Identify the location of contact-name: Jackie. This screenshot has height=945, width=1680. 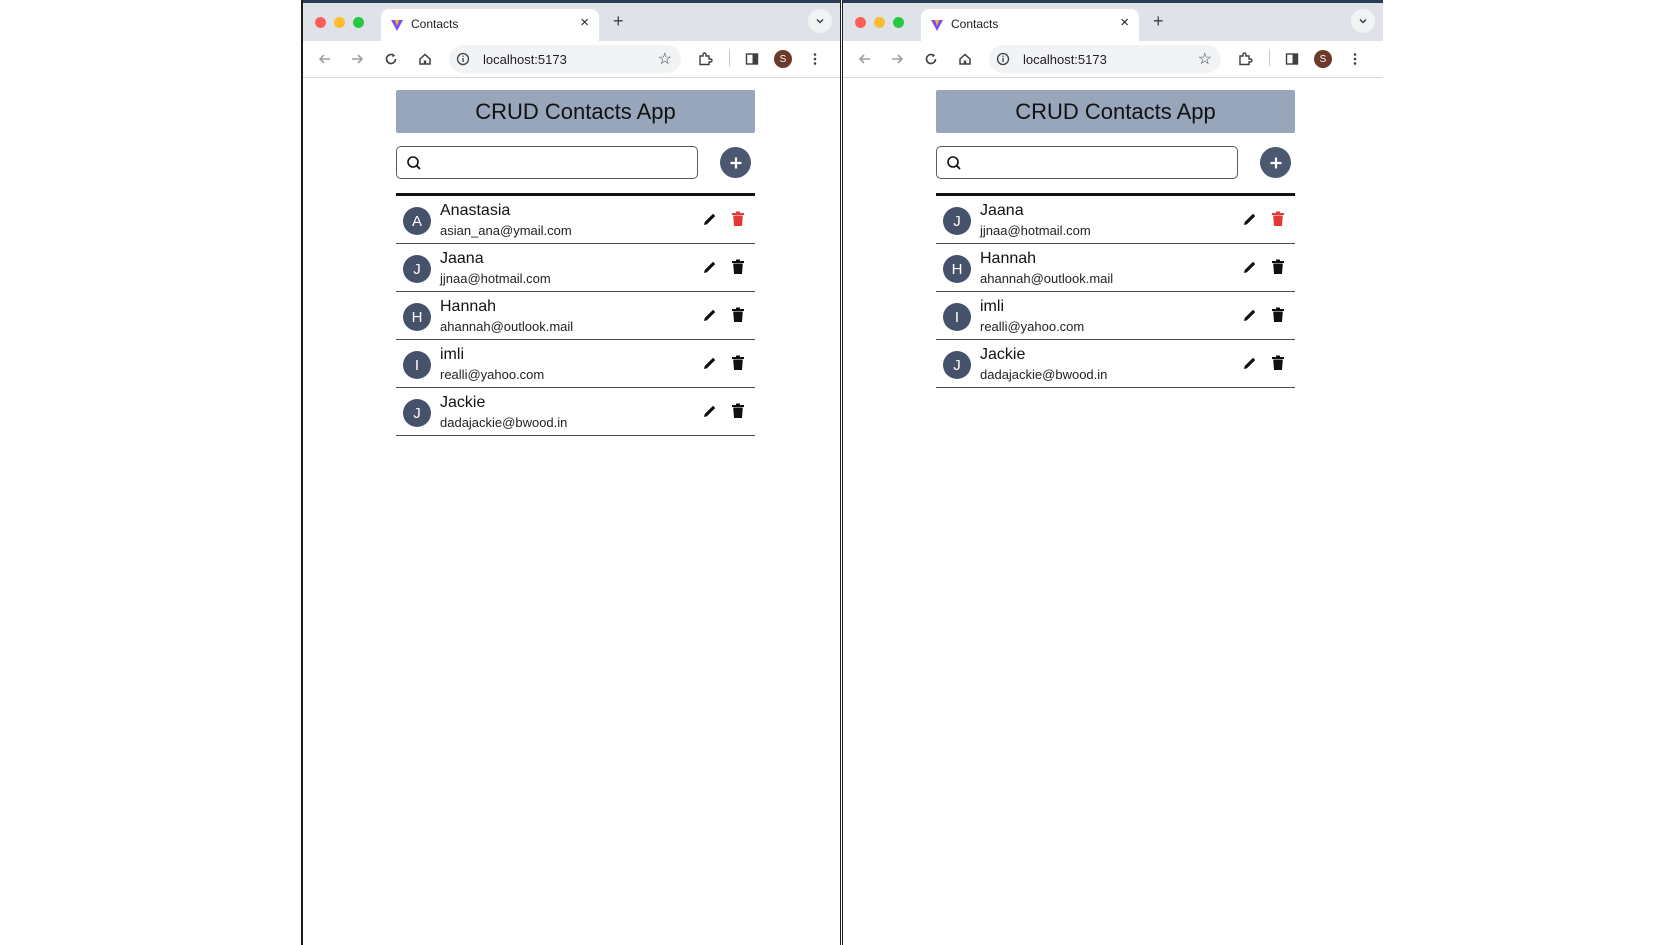
(1003, 354).